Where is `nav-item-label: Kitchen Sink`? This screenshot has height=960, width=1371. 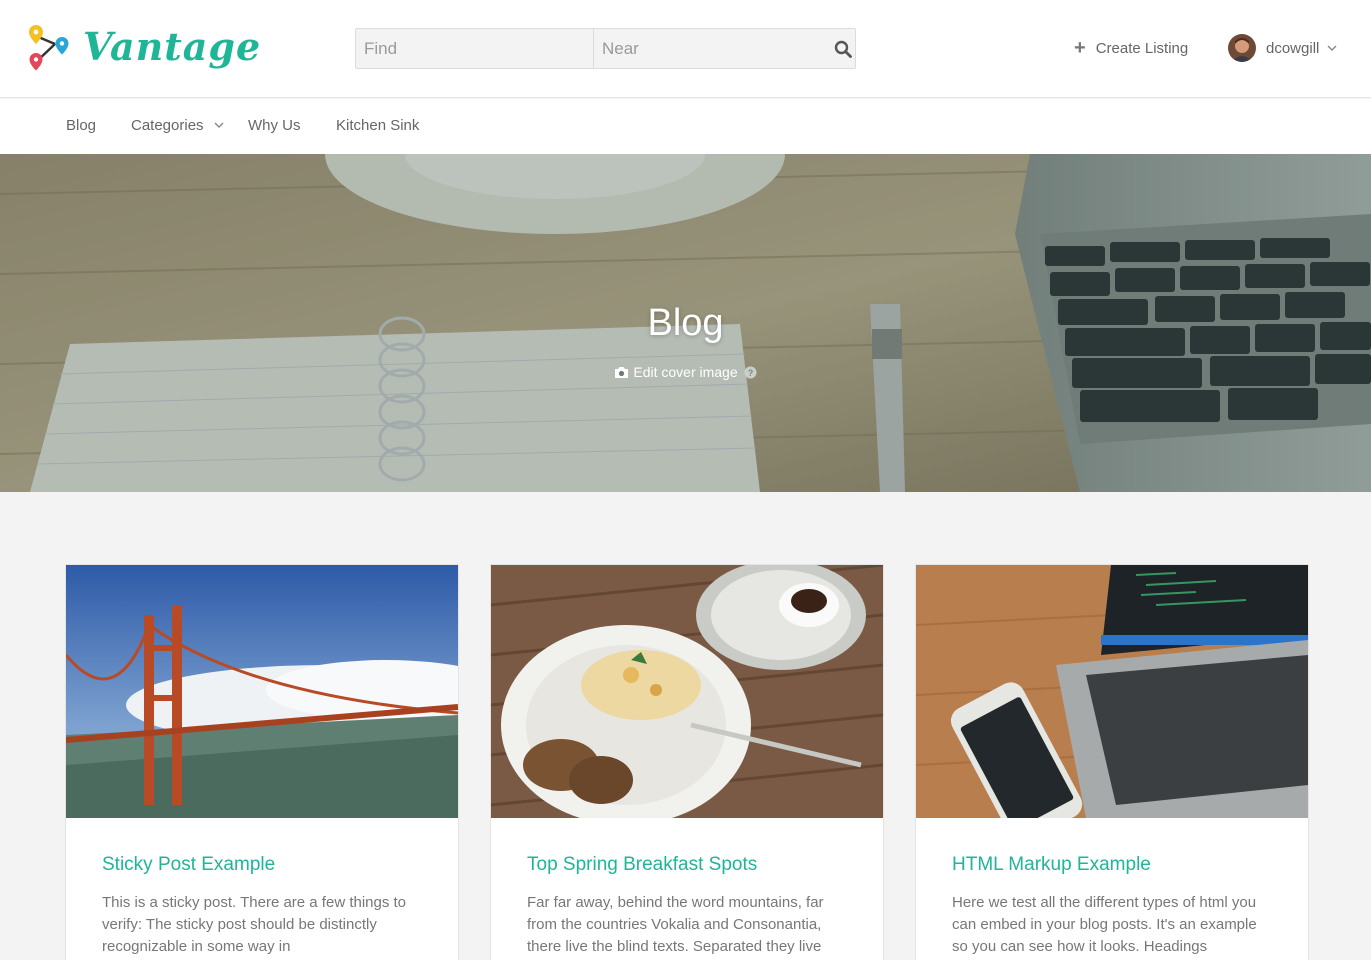 nav-item-label: Kitchen Sink is located at coordinates (378, 125).